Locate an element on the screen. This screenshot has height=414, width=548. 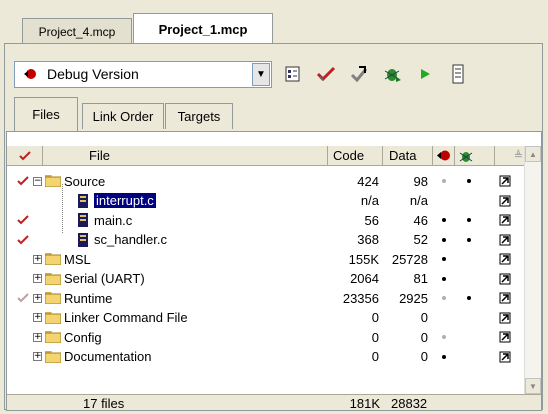
header-data: Data is located at coordinates (408, 155).